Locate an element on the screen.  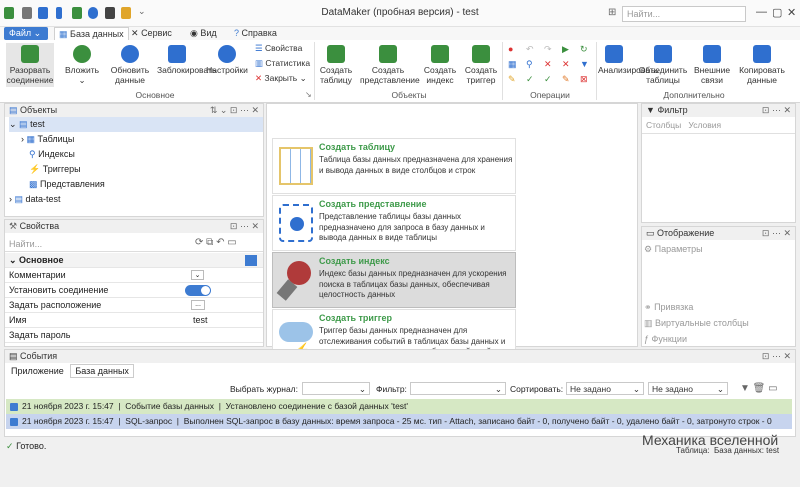
undo-icon: ↶ is located at coordinates (530, 49).